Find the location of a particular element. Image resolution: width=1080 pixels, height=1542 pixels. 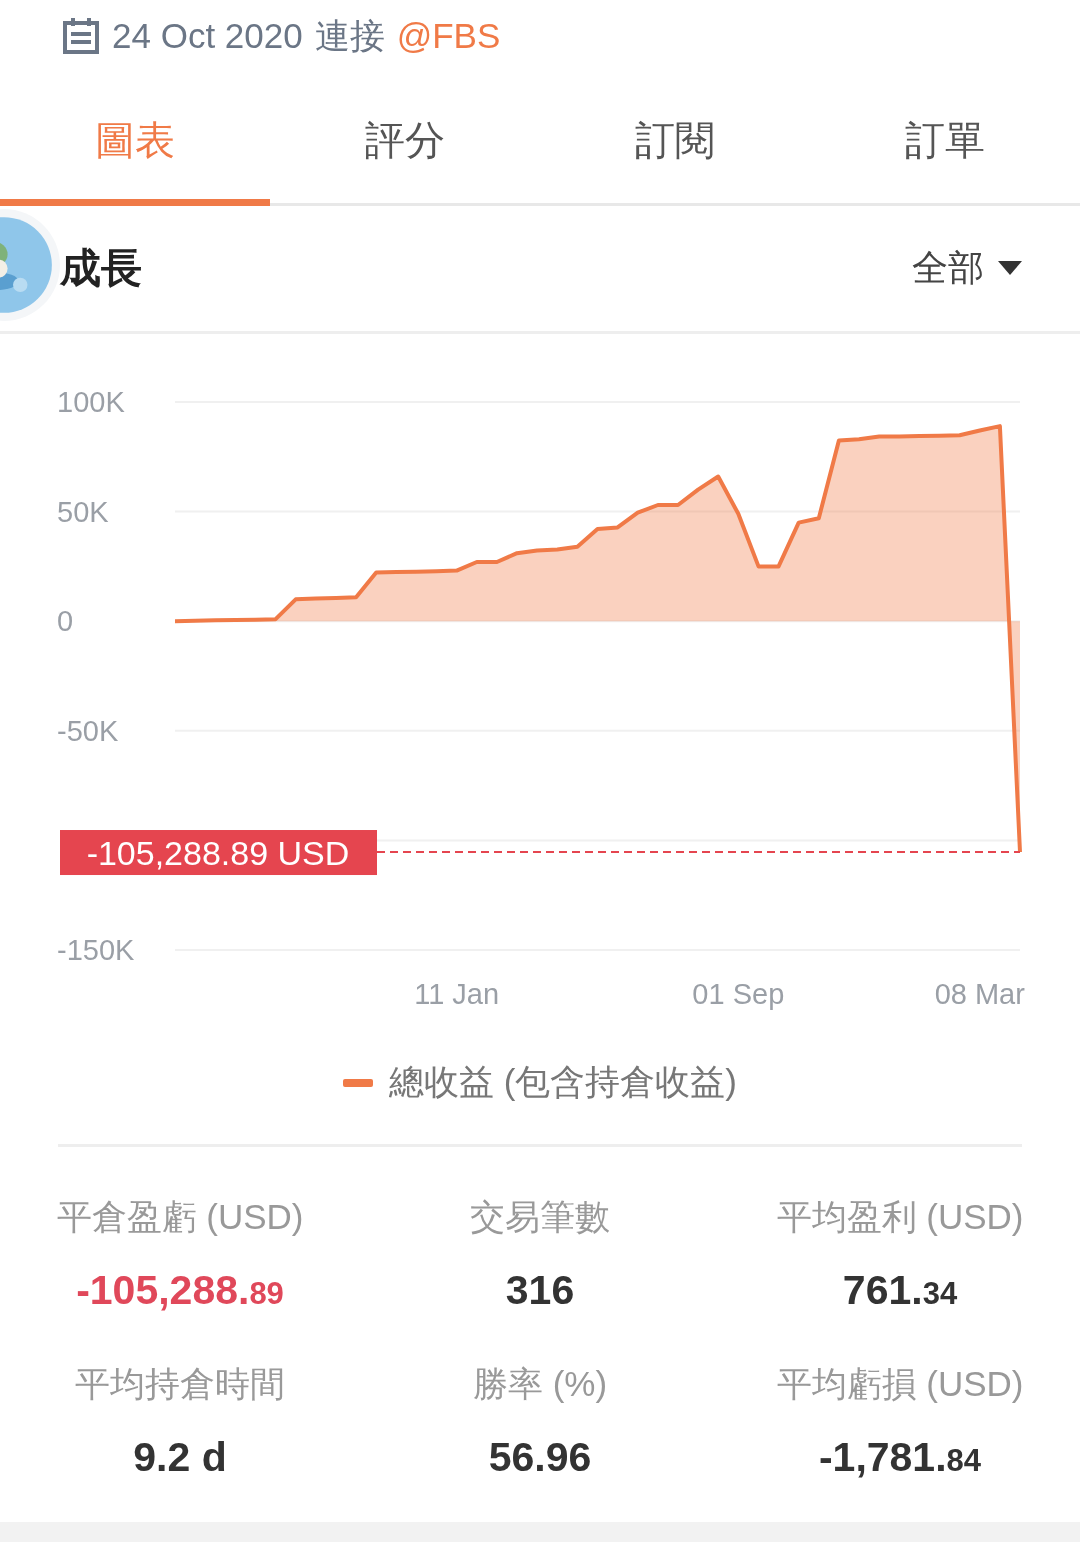

calendar-icon is located at coordinates (81, 36).